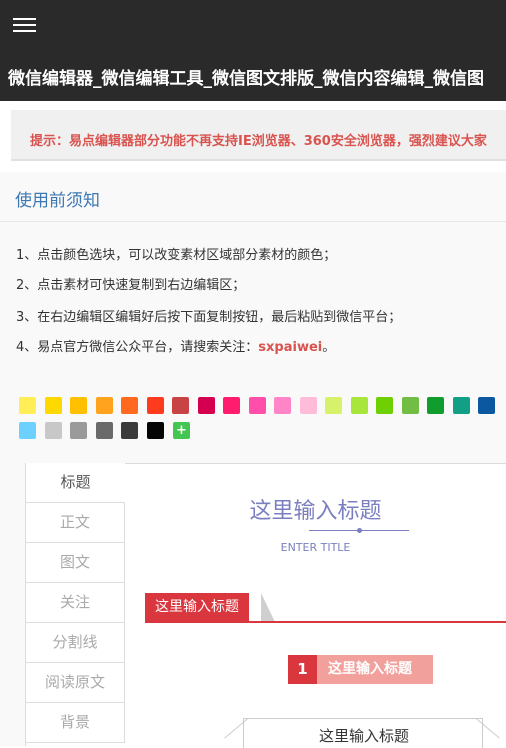 The width and height of the screenshot is (506, 748). What do you see at coordinates (75, 483) in the screenshot?
I see `tab-title: 标题` at bounding box center [75, 483].